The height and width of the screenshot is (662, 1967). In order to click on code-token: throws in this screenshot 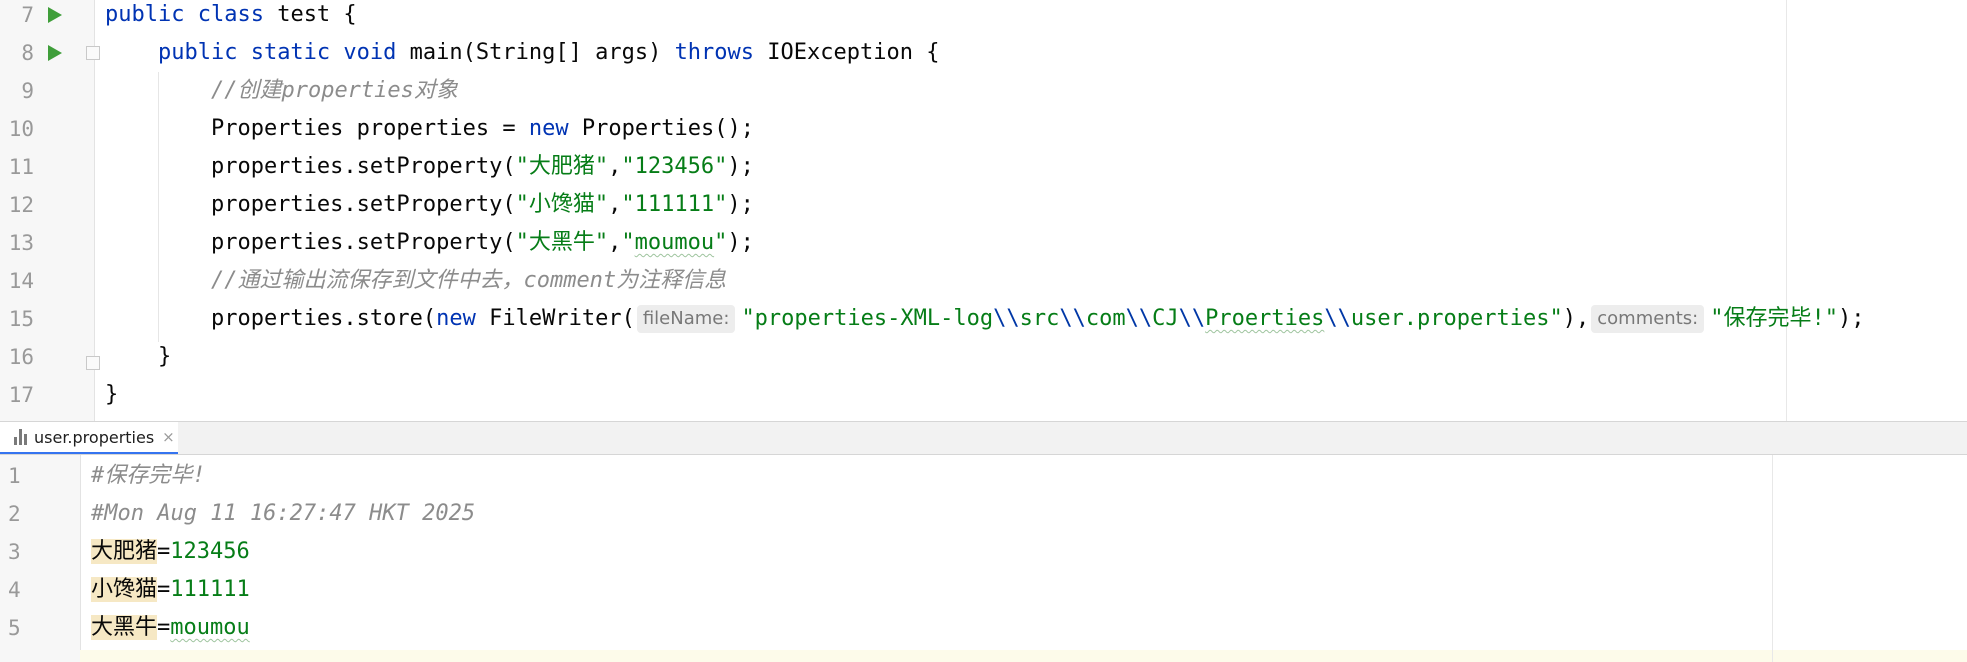, I will do `click(714, 52)`.